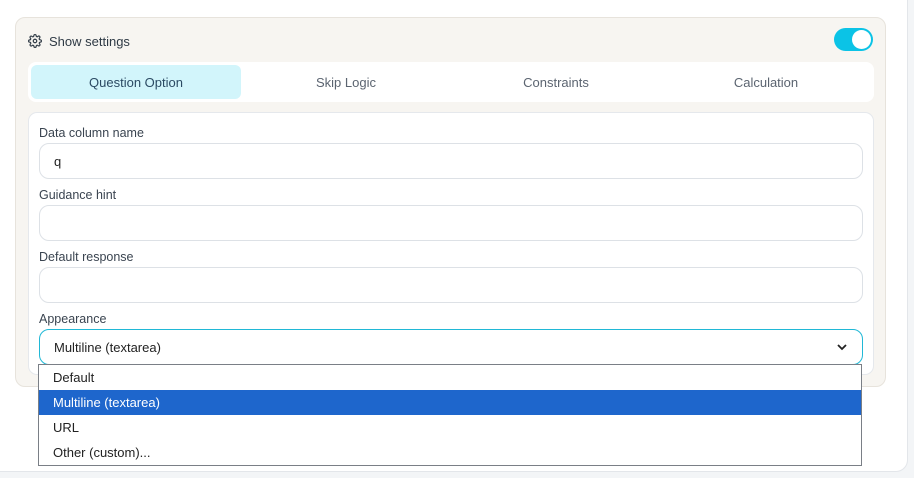 This screenshot has height=478, width=914. What do you see at coordinates (450, 377) in the screenshot?
I see `option-default: Default` at bounding box center [450, 377].